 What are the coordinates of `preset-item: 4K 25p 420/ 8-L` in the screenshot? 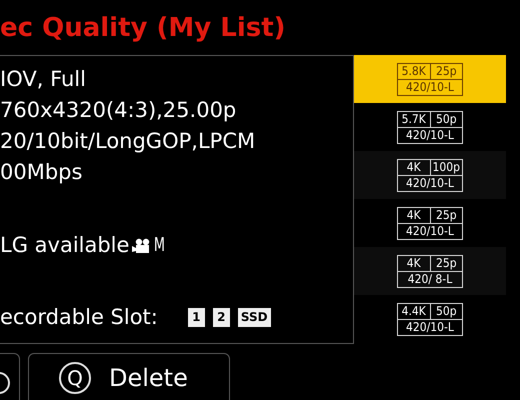 It's located at (430, 271).